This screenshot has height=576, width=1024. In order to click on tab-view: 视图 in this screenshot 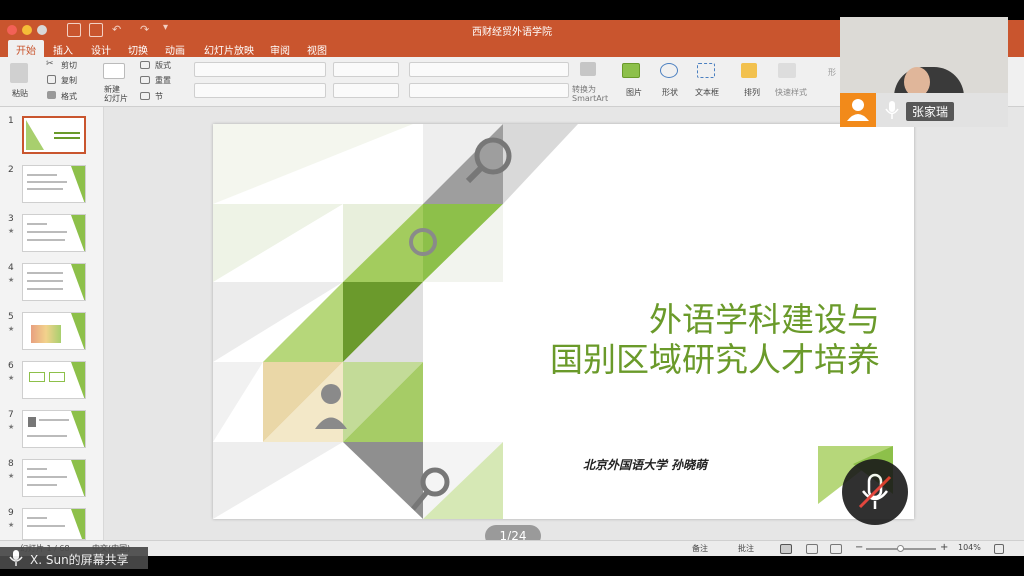, I will do `click(317, 49)`.